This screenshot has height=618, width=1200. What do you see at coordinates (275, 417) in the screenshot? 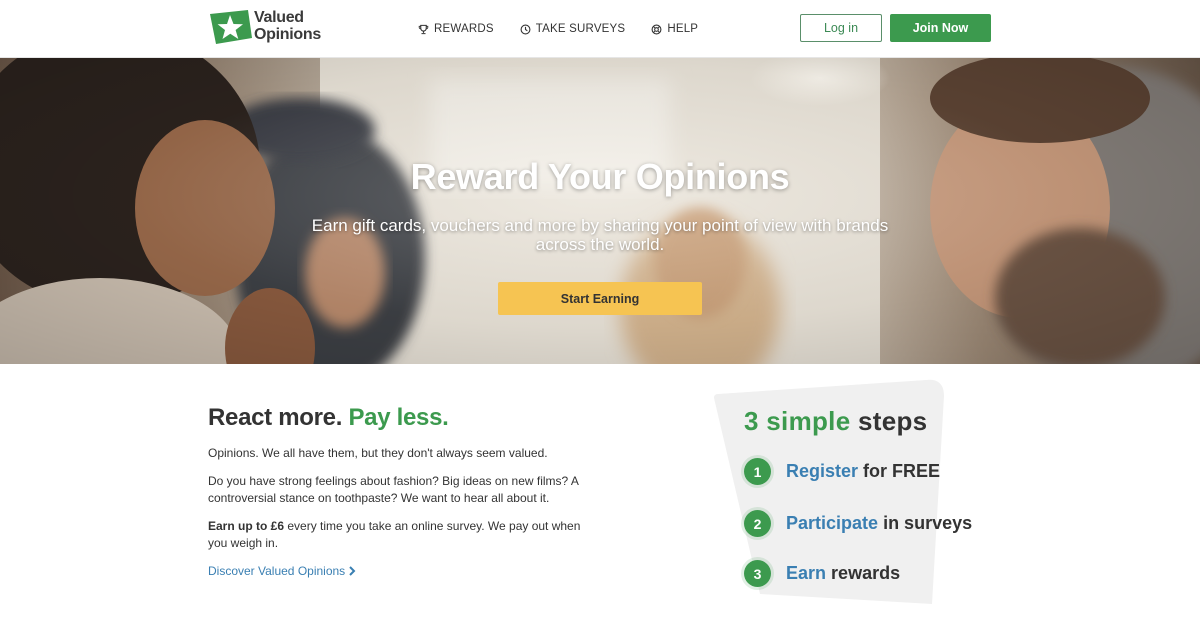
I see `intro-title-part-1: React more.` at bounding box center [275, 417].